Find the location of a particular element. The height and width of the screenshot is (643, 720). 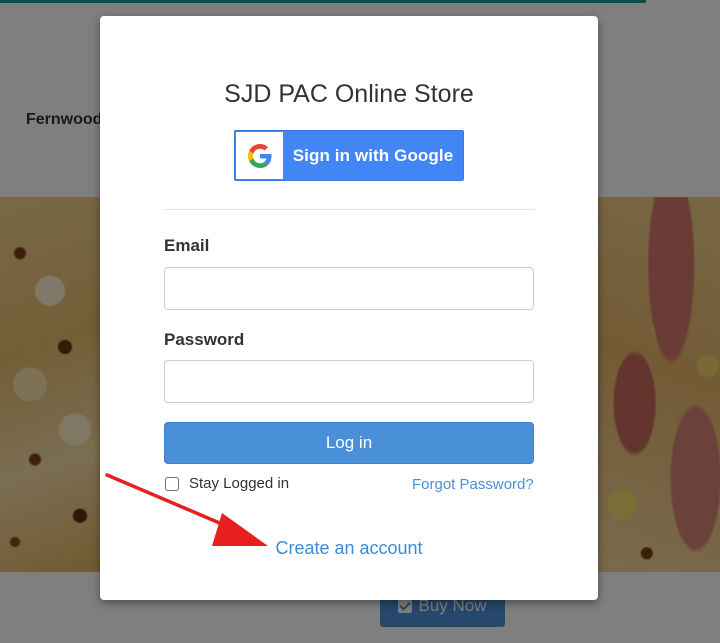

password-field is located at coordinates (349, 381).